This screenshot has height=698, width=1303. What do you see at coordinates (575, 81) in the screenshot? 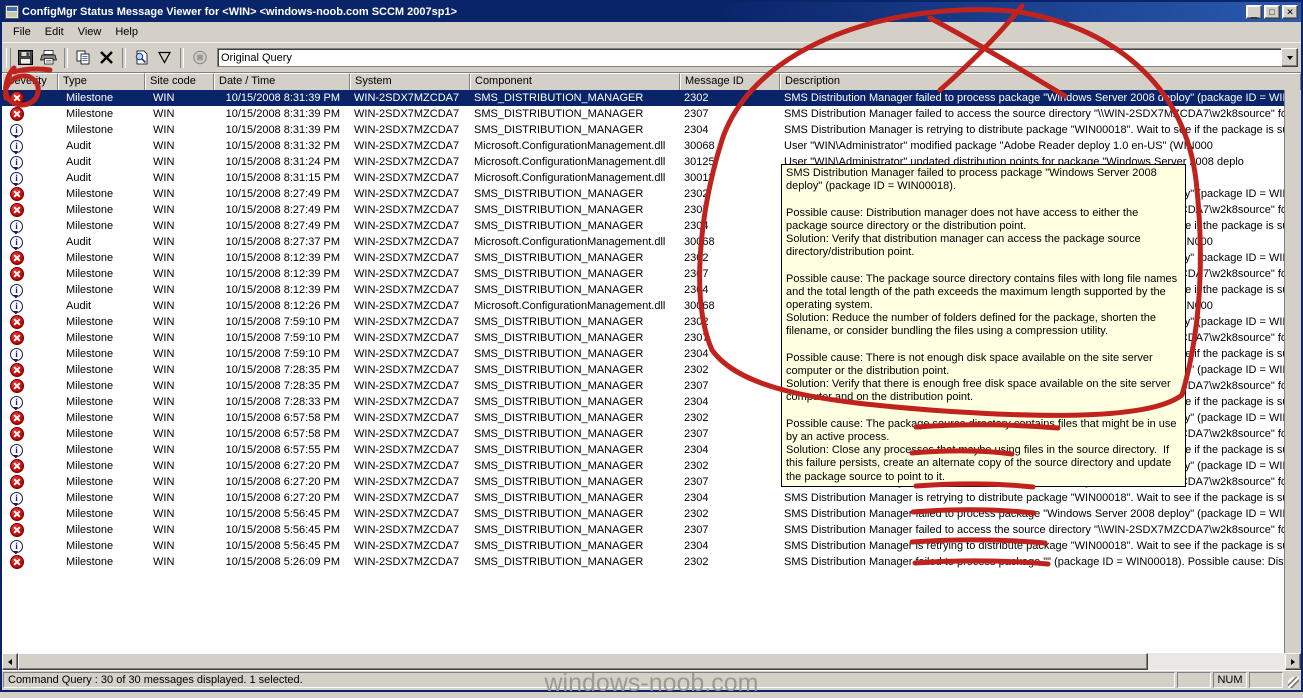
I see `column-header-component: Component` at bounding box center [575, 81].